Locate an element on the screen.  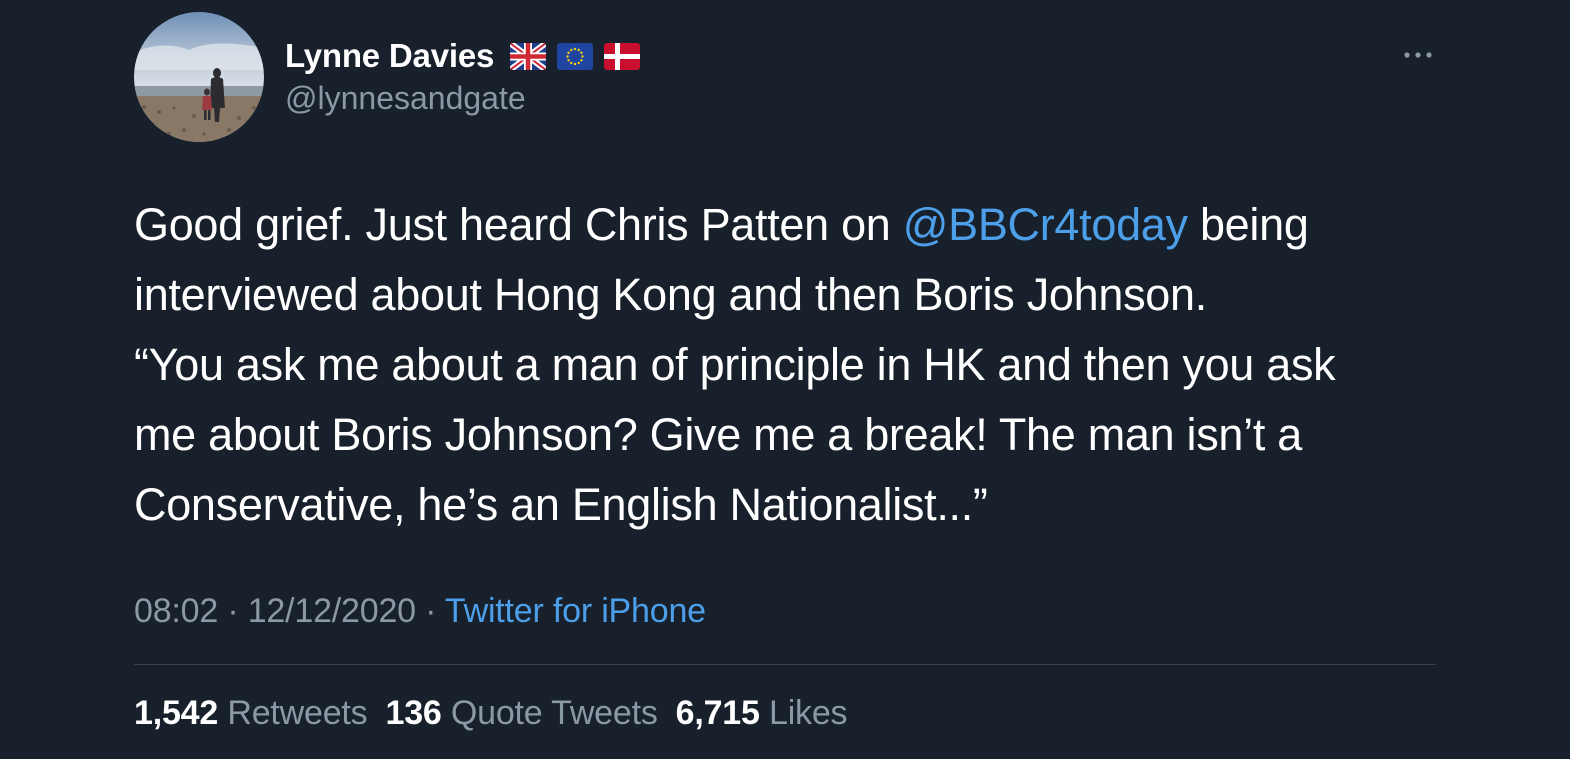
likes-count: 6,715 is located at coordinates (717, 713).